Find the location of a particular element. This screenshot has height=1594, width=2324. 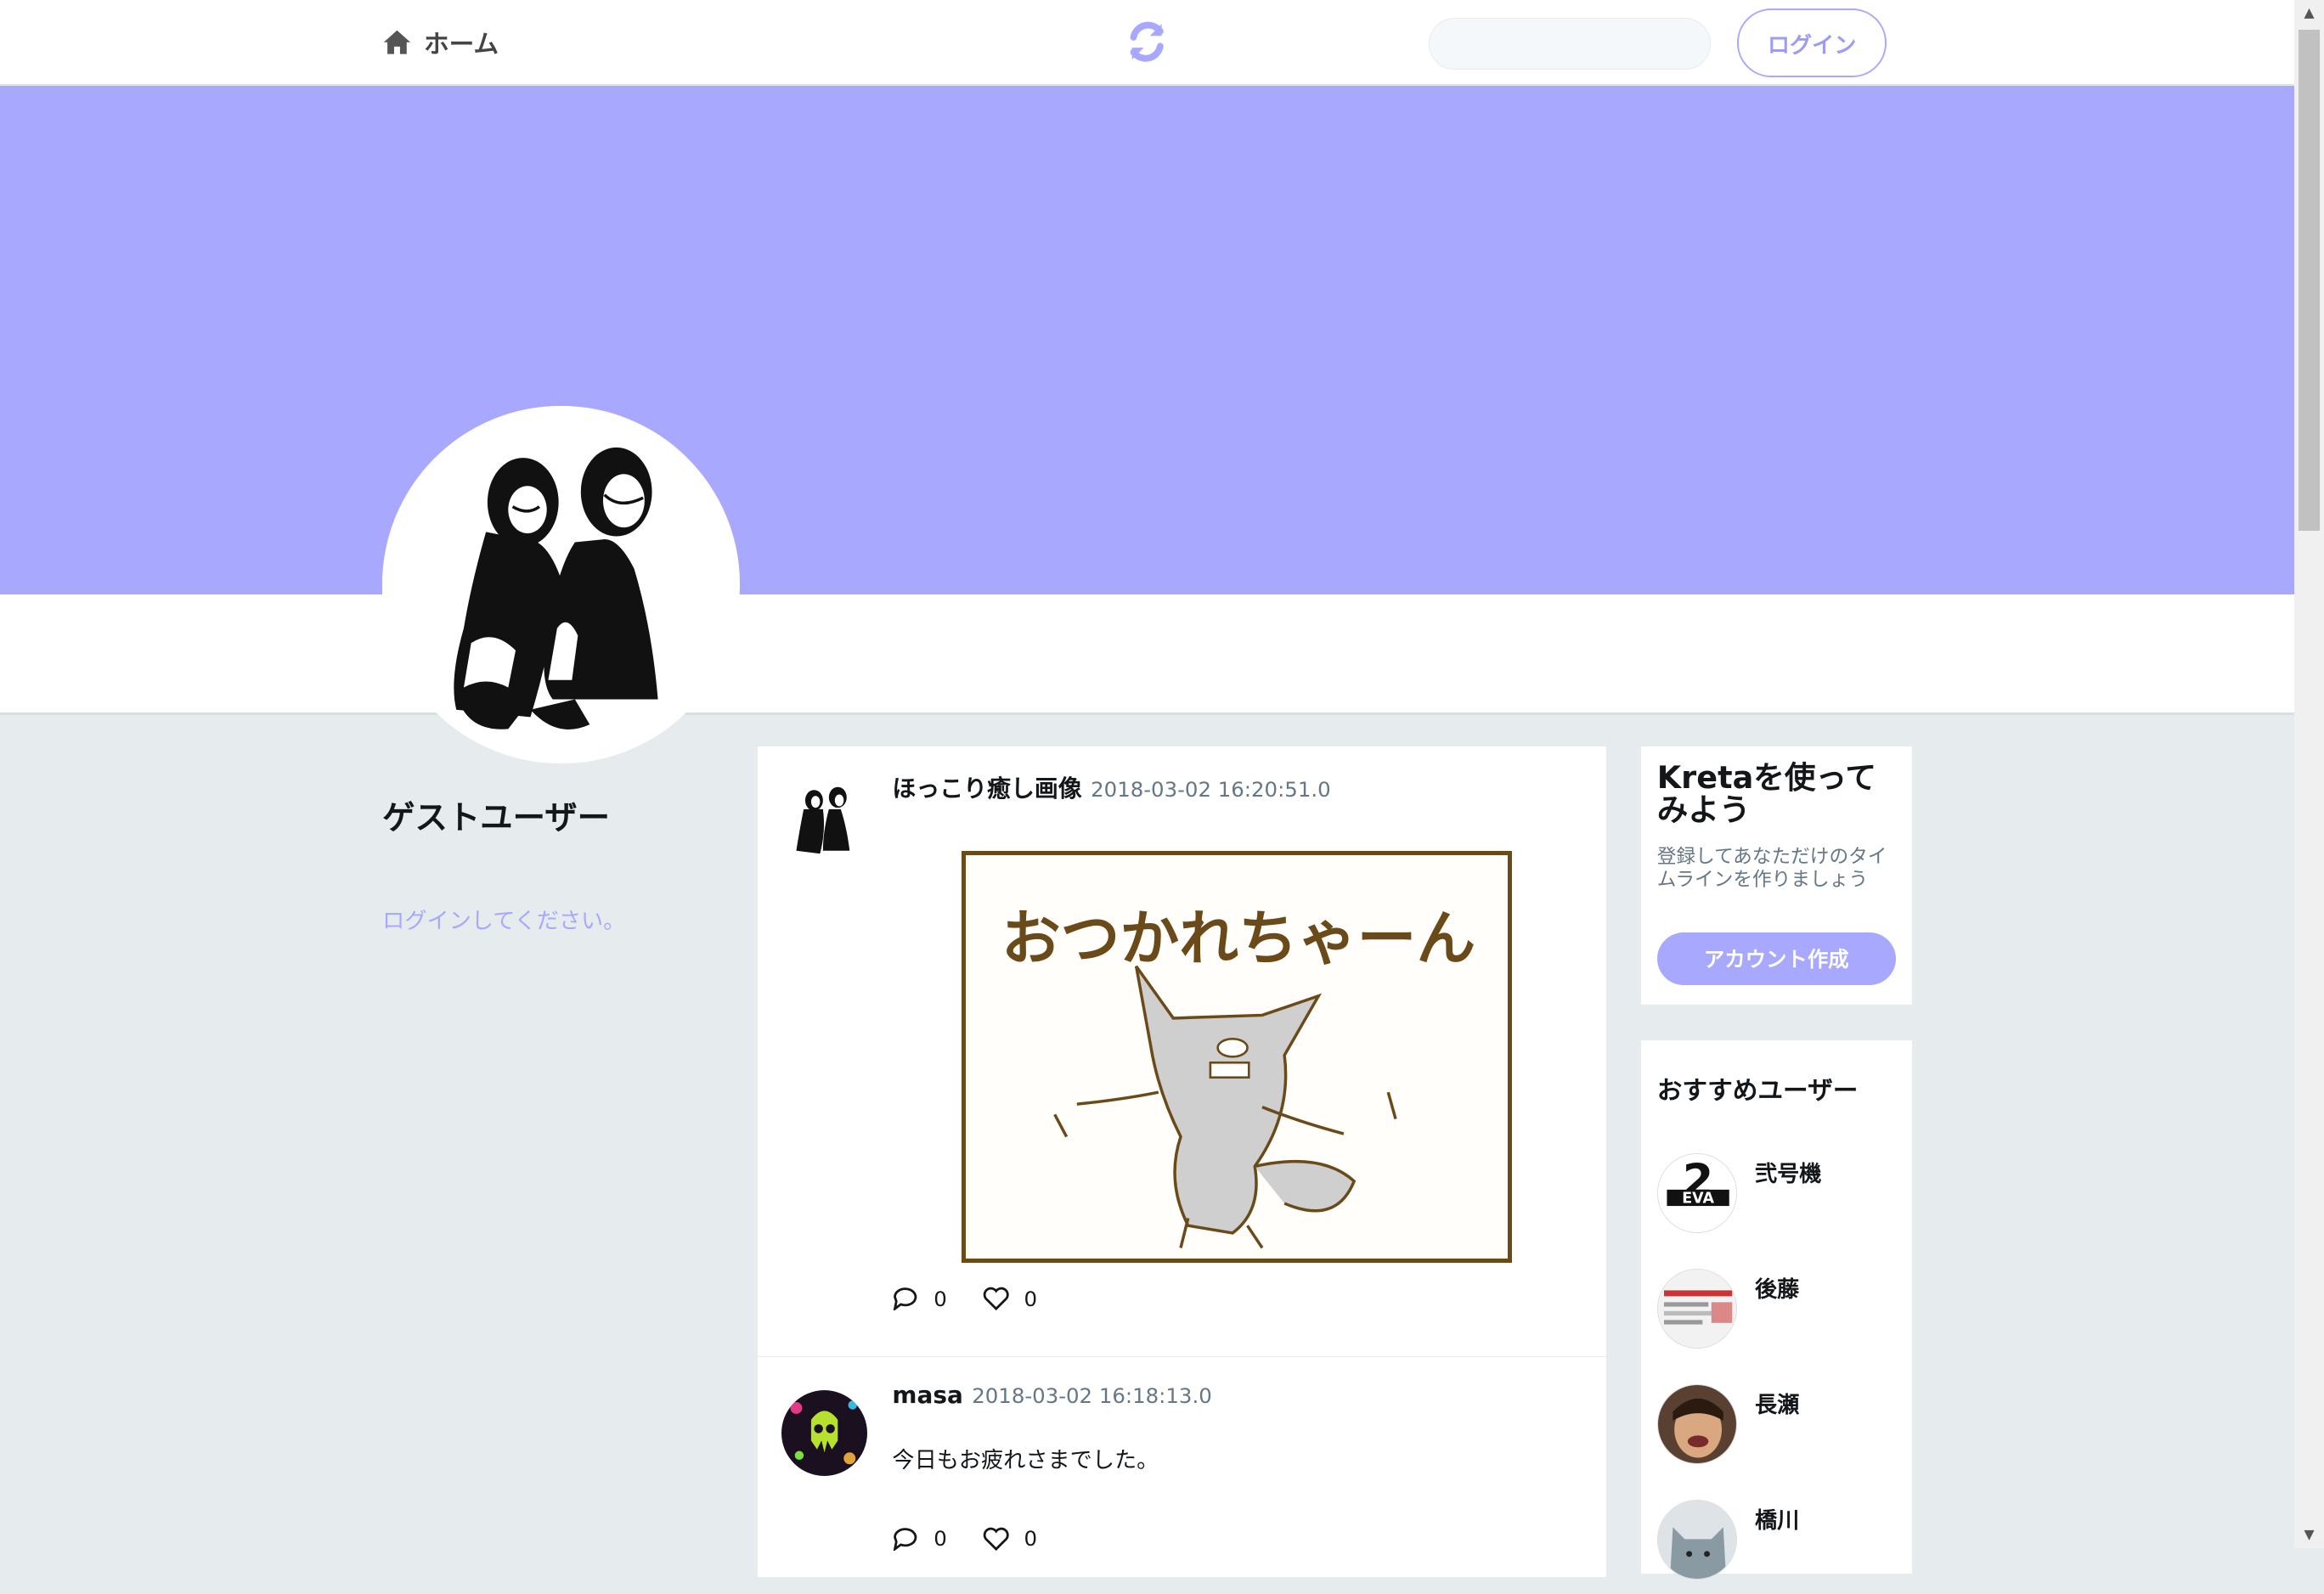

scroll-down-icon: ▼ is located at coordinates (2309, 1535).